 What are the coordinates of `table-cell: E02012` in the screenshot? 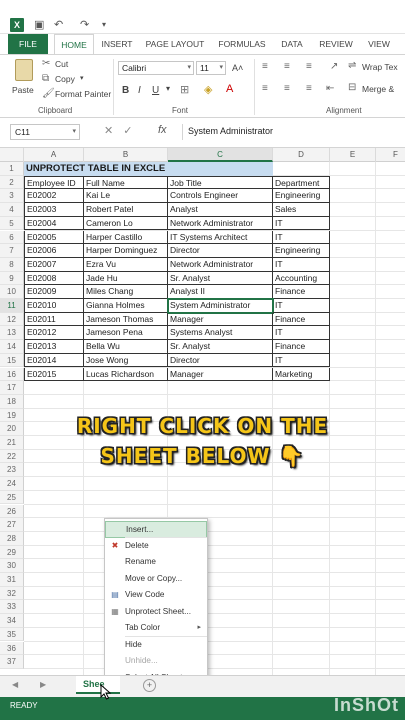 It's located at (54, 333).